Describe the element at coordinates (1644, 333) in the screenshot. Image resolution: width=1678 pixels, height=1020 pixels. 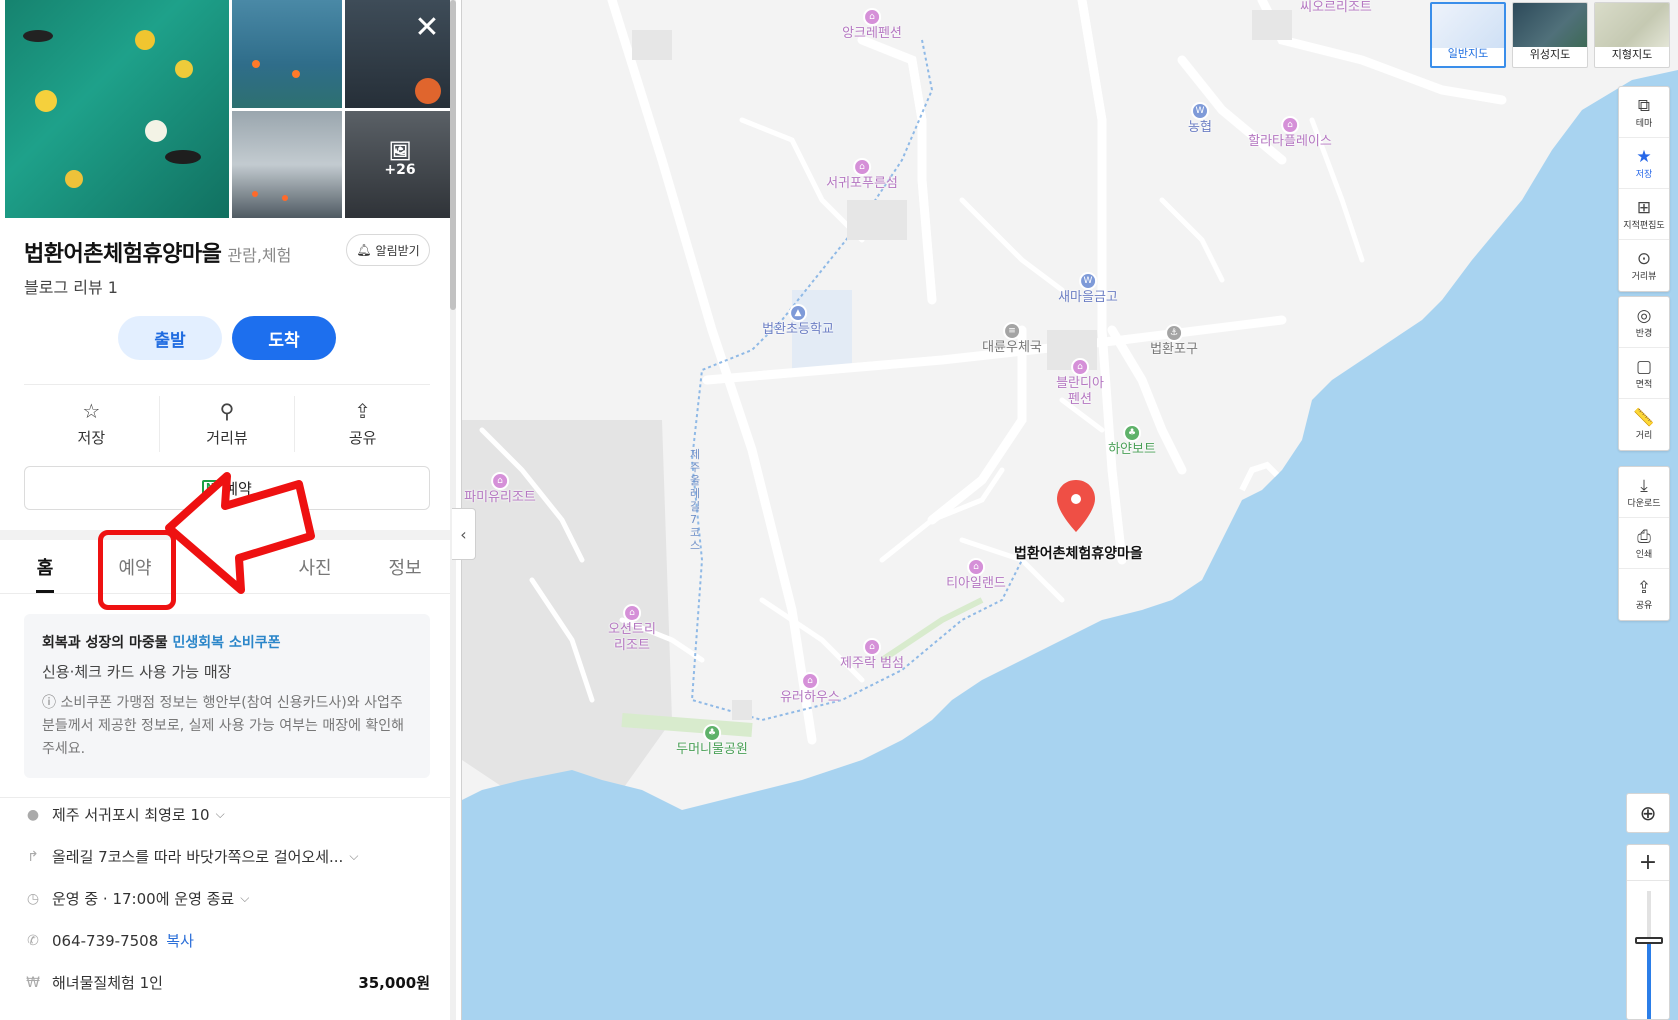
I see `tool-label: 반경` at that location.